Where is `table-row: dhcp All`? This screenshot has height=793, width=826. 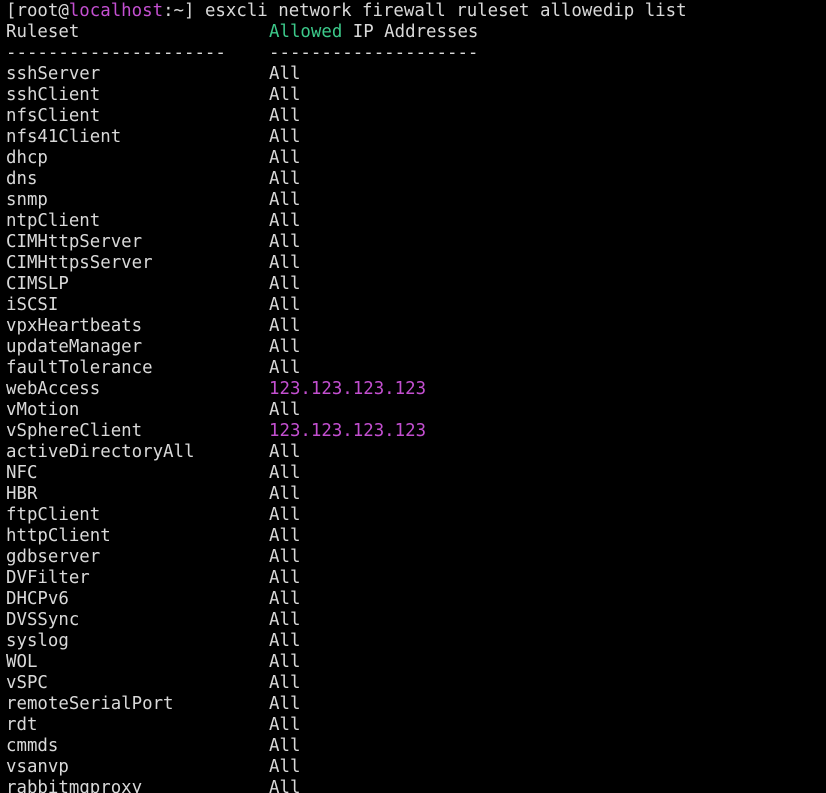
table-row: dhcp All is located at coordinates (416, 158).